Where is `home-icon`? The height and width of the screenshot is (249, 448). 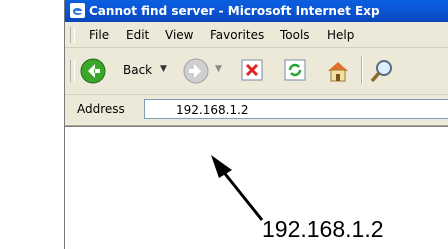 home-icon is located at coordinates (338, 71).